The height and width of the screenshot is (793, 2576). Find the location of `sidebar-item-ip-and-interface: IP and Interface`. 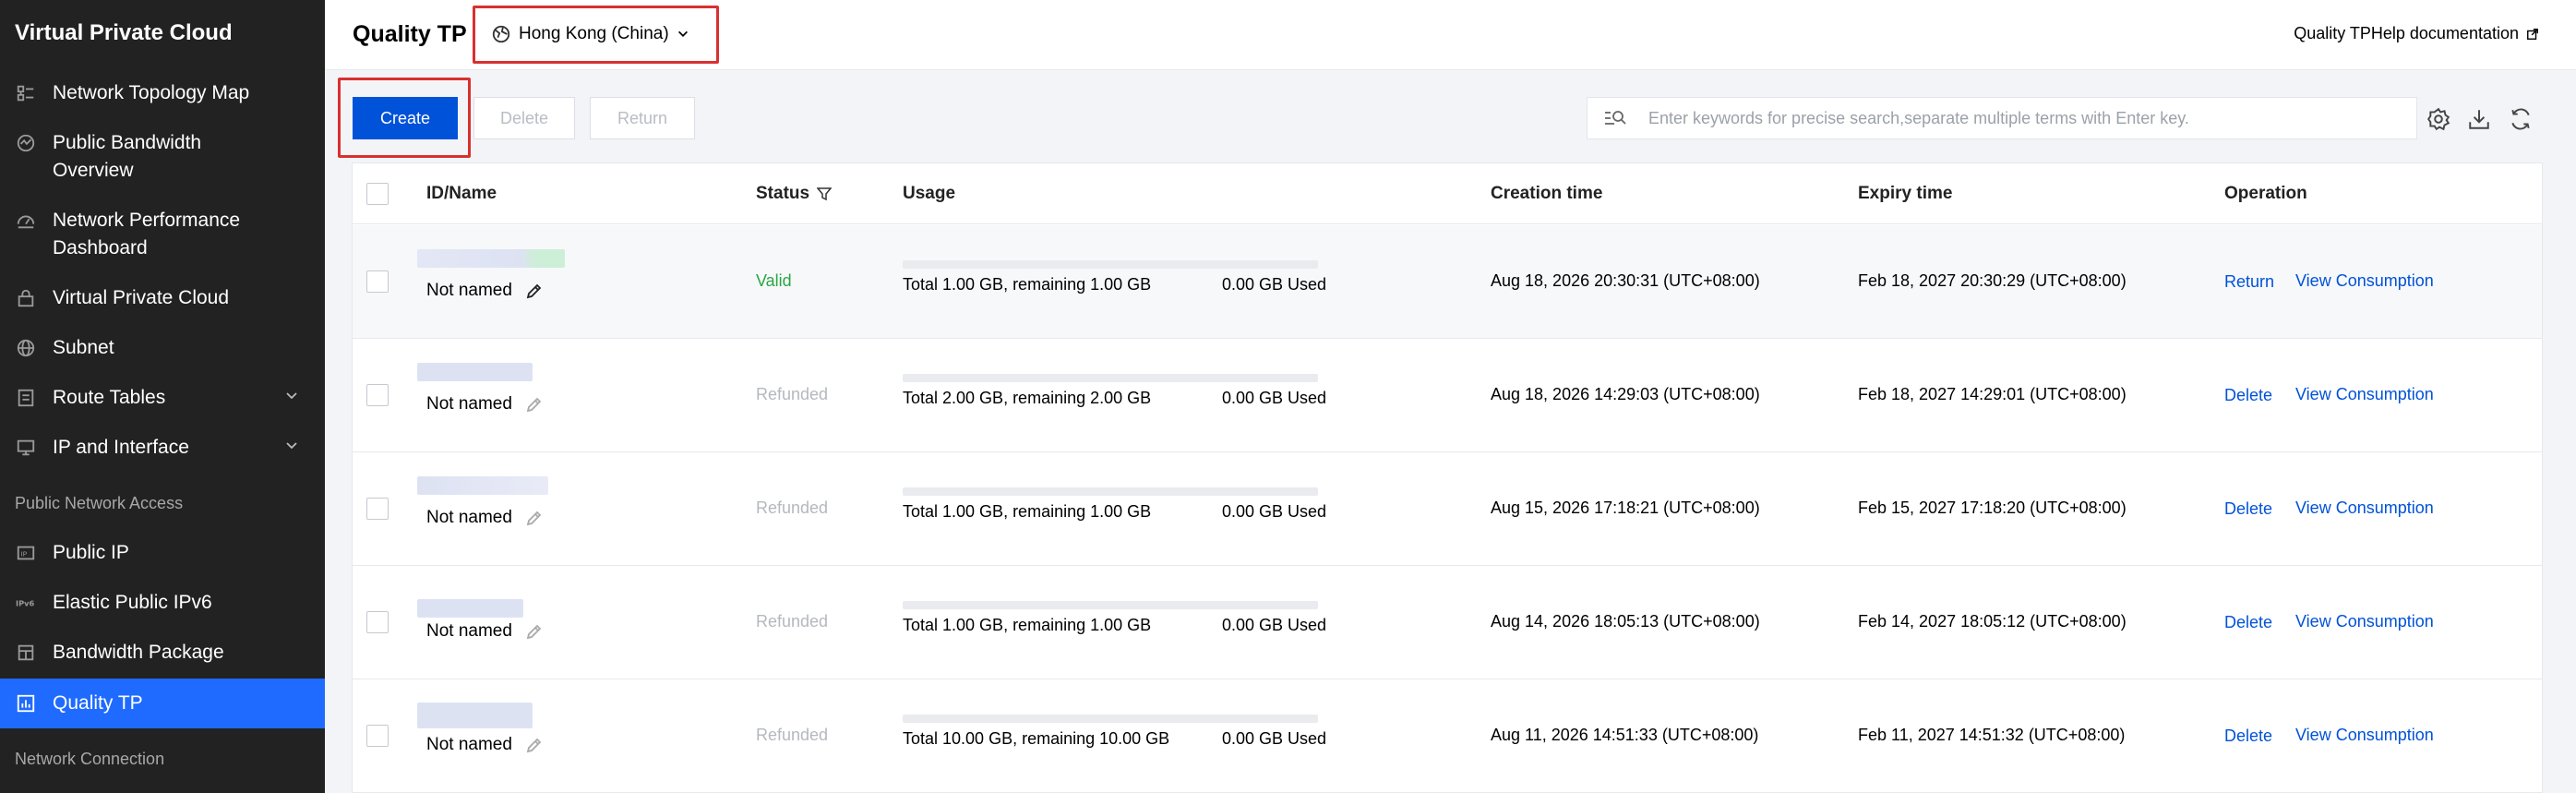

sidebar-item-ip-and-interface: IP and Interface is located at coordinates (162, 448).